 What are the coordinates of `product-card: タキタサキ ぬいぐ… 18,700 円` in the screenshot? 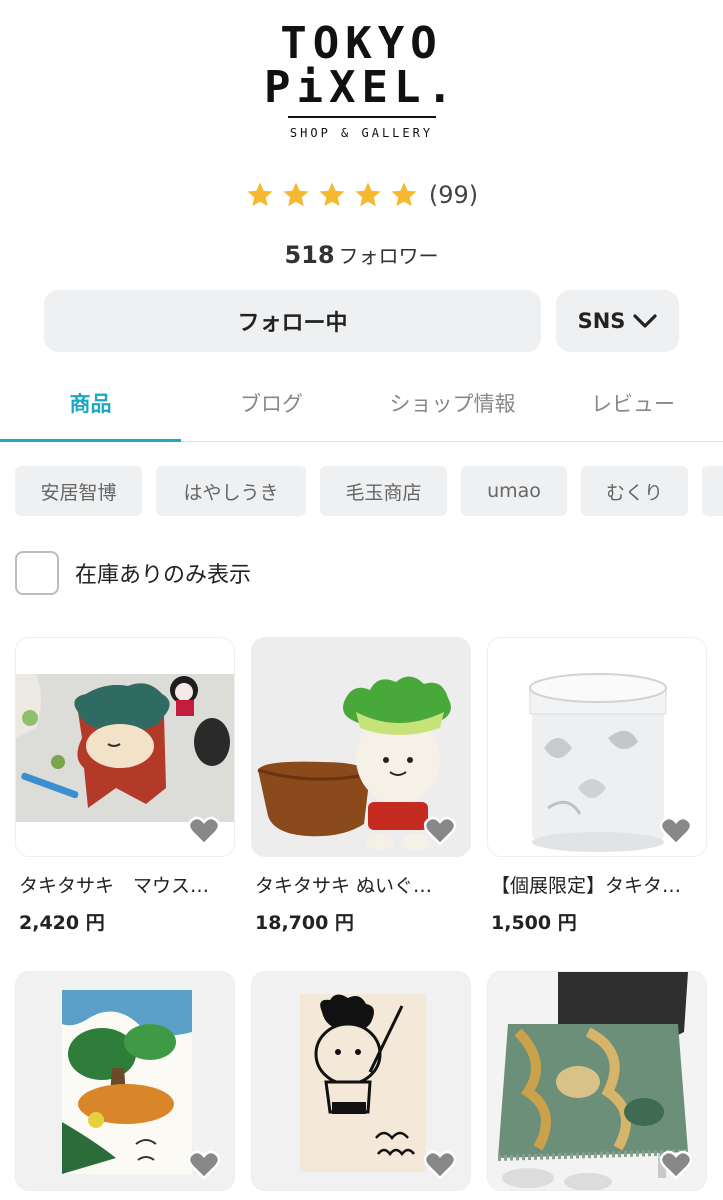 It's located at (361, 786).